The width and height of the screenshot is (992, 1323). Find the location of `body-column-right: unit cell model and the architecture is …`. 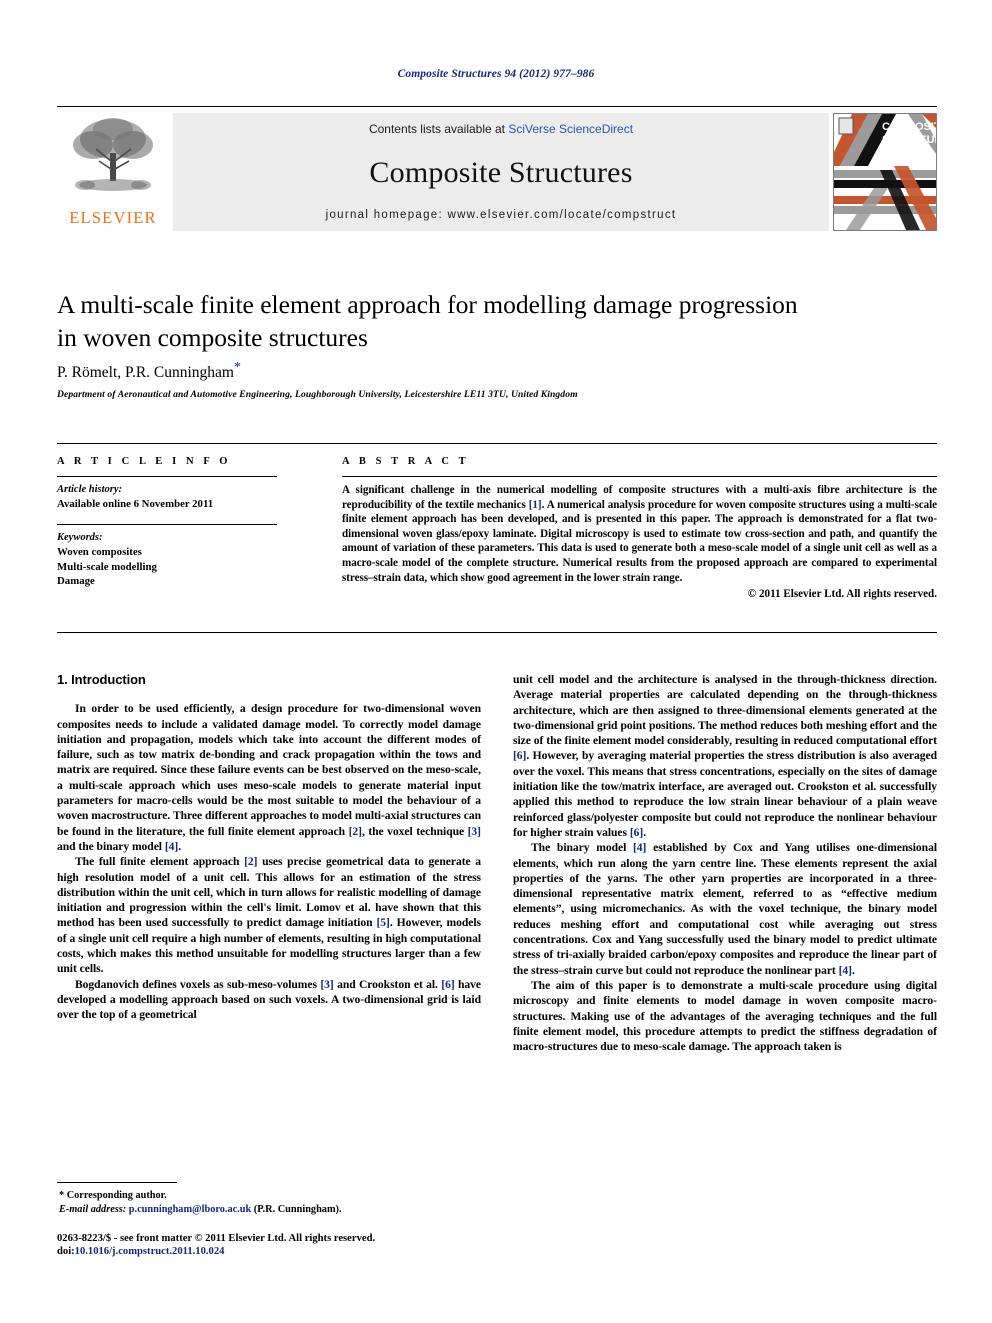

body-column-right: unit cell model and the architecture is … is located at coordinates (725, 863).